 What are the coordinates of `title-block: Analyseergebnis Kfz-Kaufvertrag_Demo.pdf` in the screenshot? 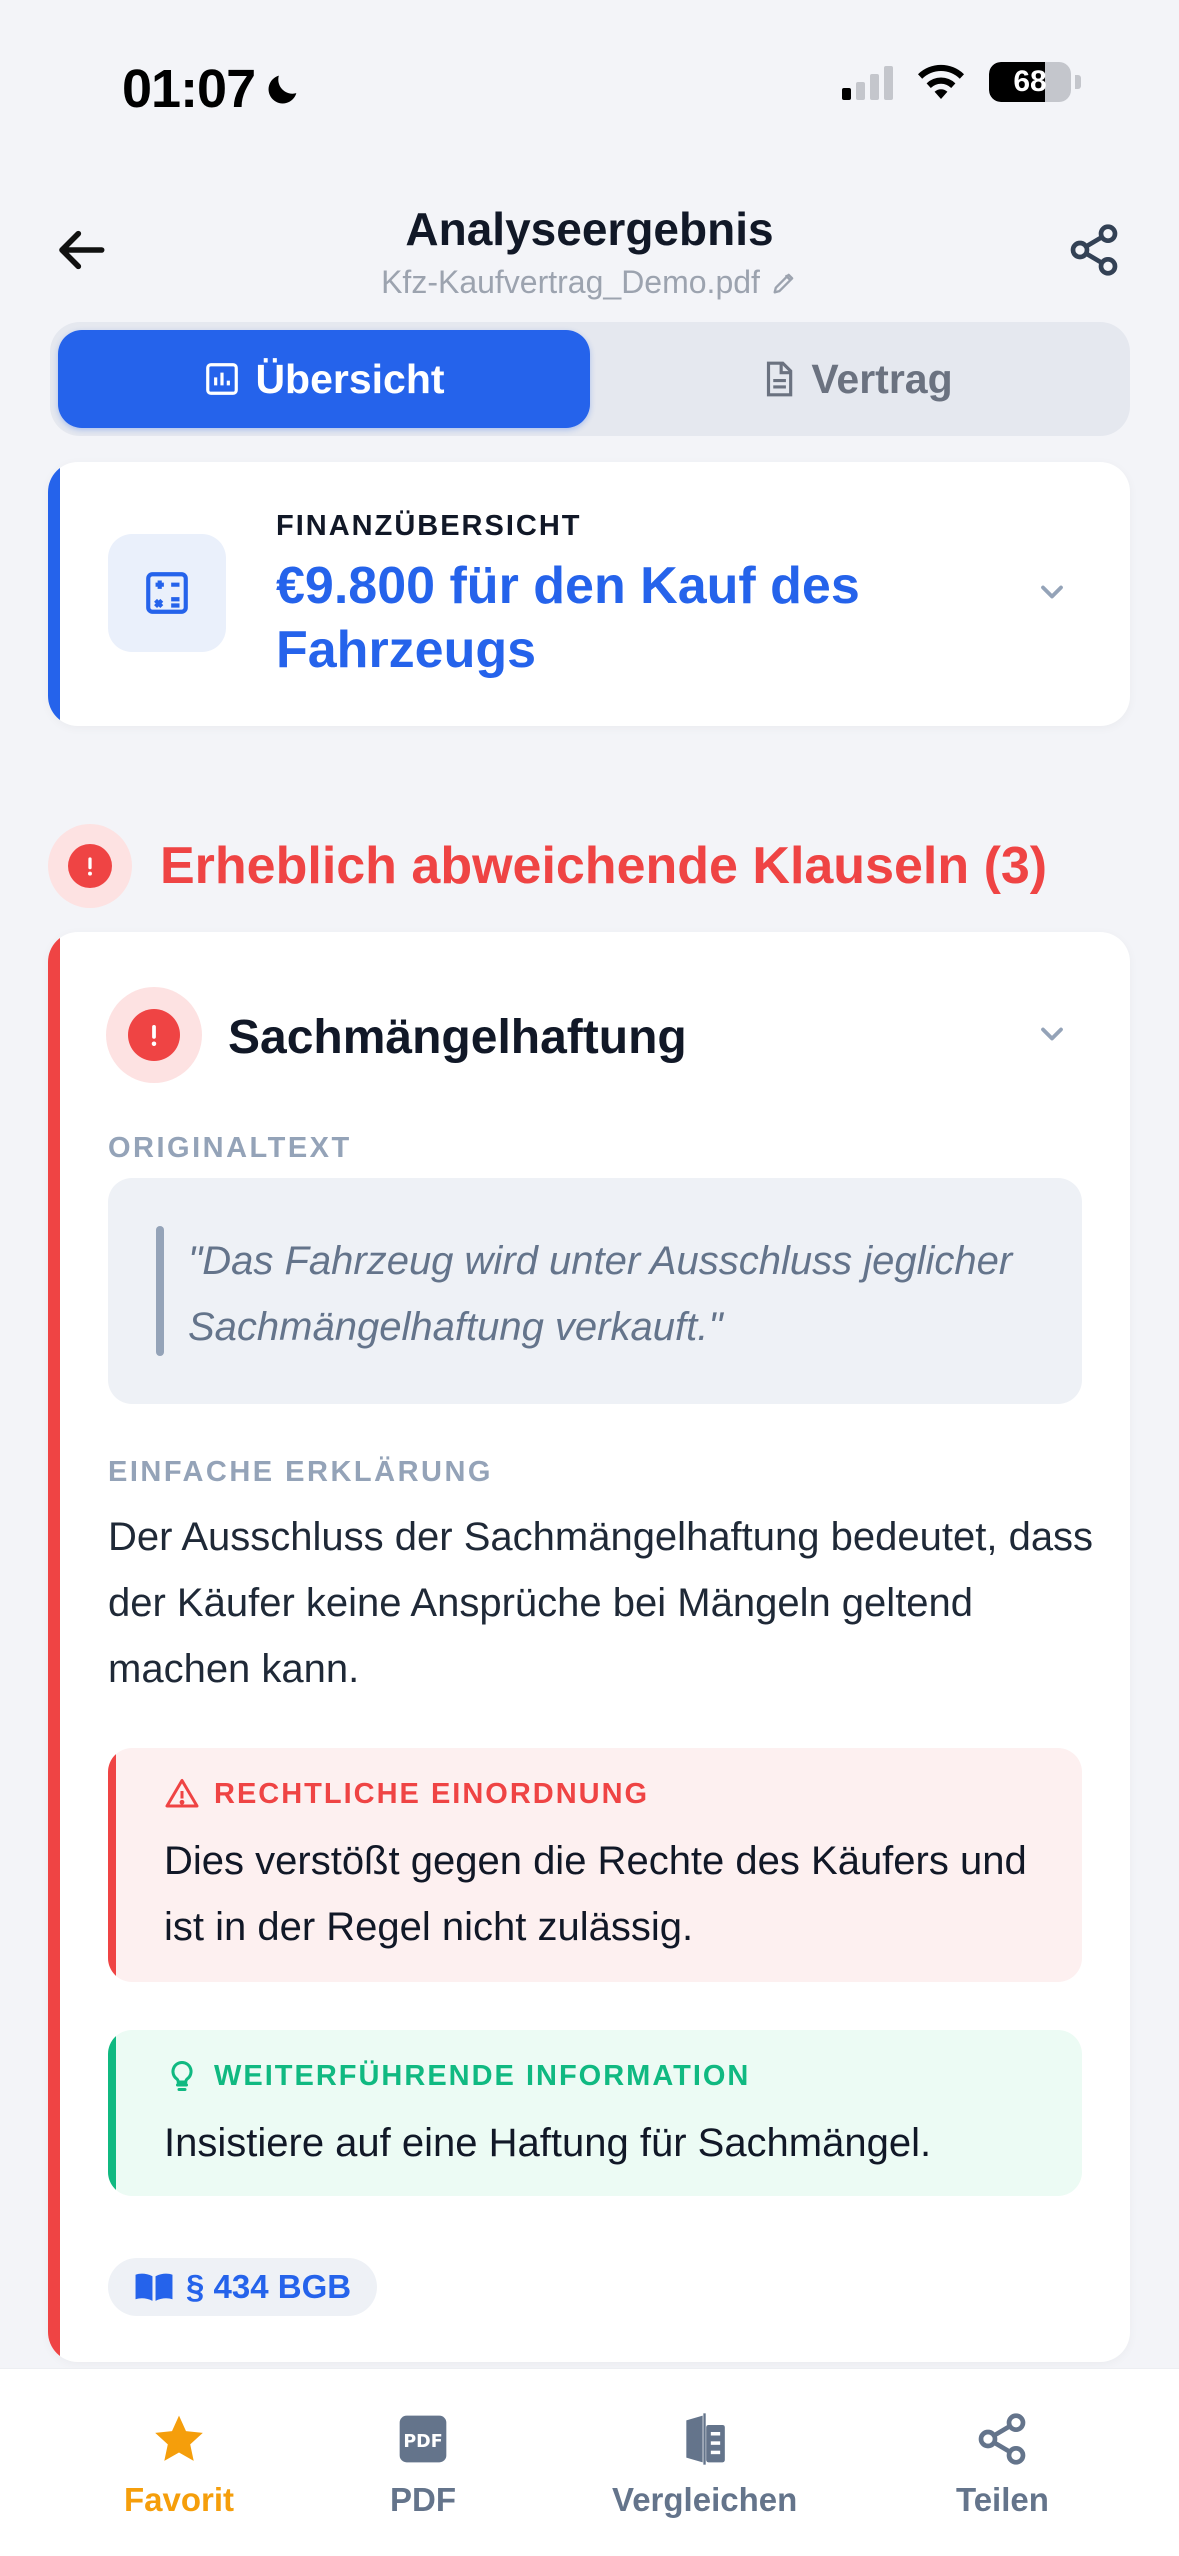 It's located at (589, 251).